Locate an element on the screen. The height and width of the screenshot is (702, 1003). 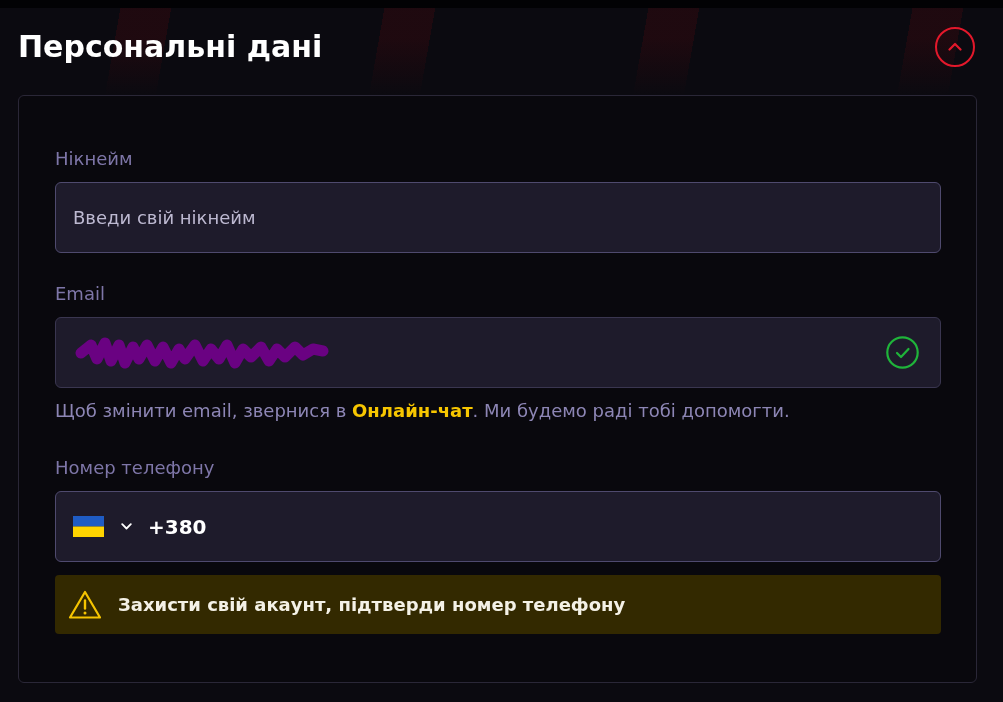
email-hint-text: Щоб змінити email, звернися в Онлайн-чат. Ми будемо раді тобі допомогти. is located at coordinates (423, 411).